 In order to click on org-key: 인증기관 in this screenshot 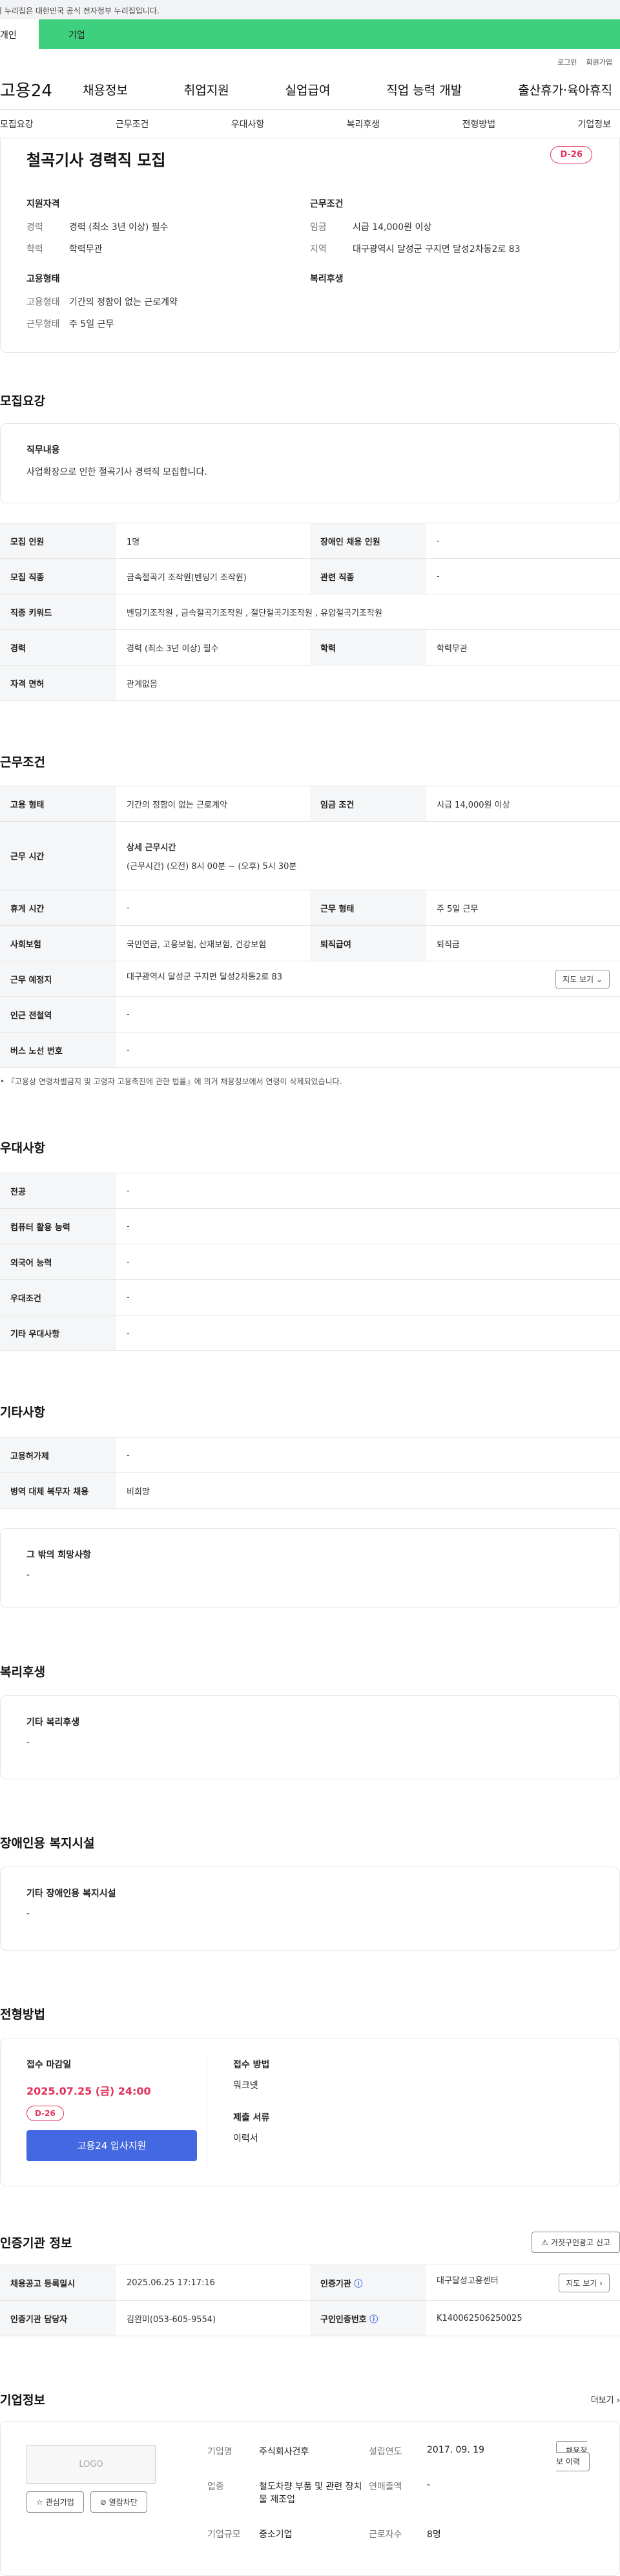, I will do `click(336, 2284)`.